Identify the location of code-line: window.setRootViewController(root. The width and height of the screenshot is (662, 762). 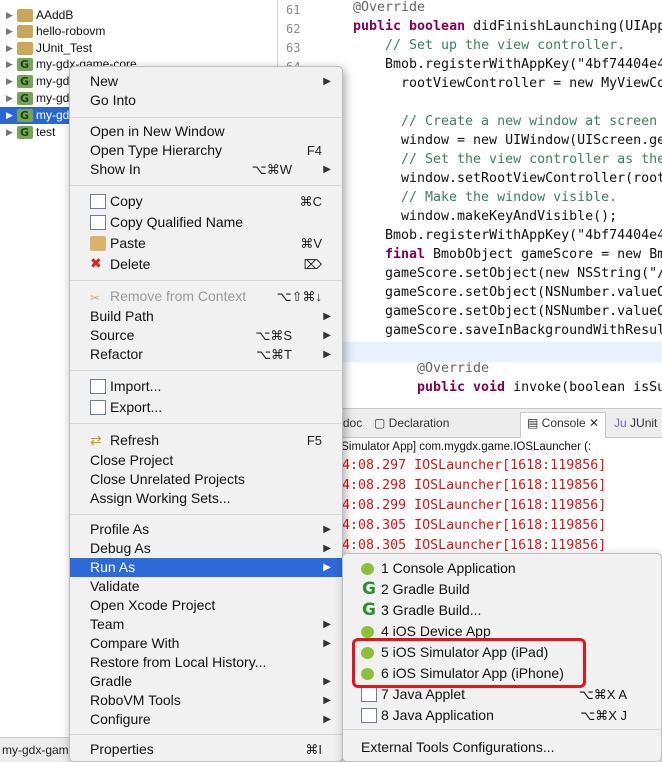
(531, 178).